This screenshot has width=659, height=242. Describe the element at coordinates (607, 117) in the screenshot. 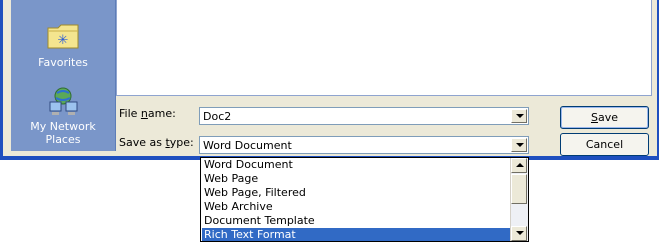

I see `save-button-label: ave` at that location.